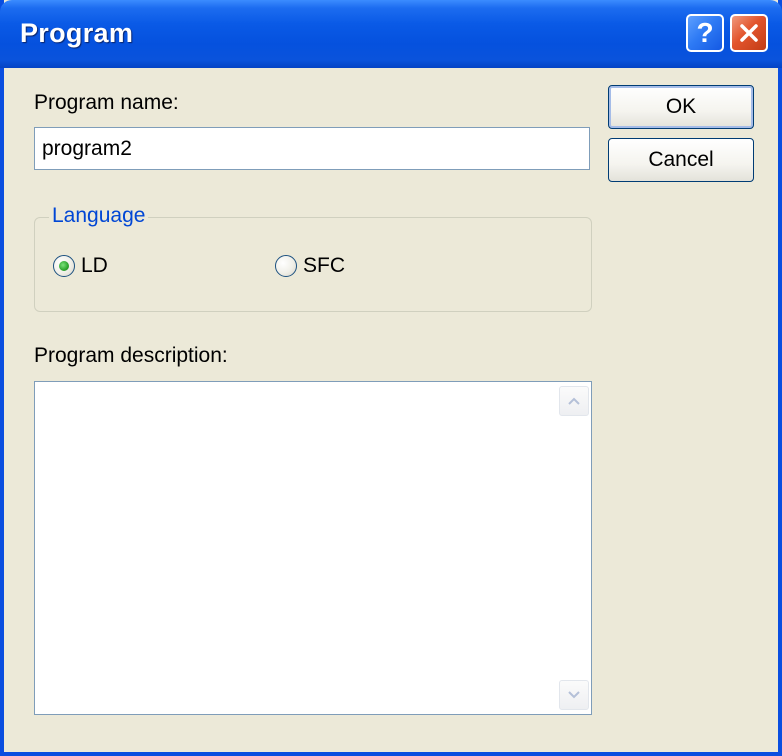 This screenshot has height=756, width=782. Describe the element at coordinates (324, 265) in the screenshot. I see `radio-sfc-label: SFC` at that location.